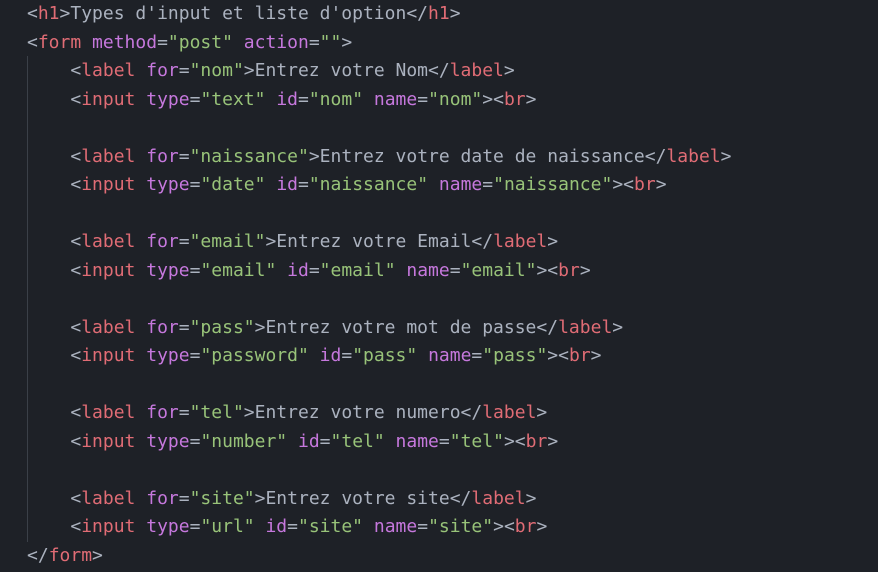 Image resolution: width=878 pixels, height=572 pixels. I want to click on code-line: <h1>Types d'input et liste d'option</h1>, so click(244, 14).